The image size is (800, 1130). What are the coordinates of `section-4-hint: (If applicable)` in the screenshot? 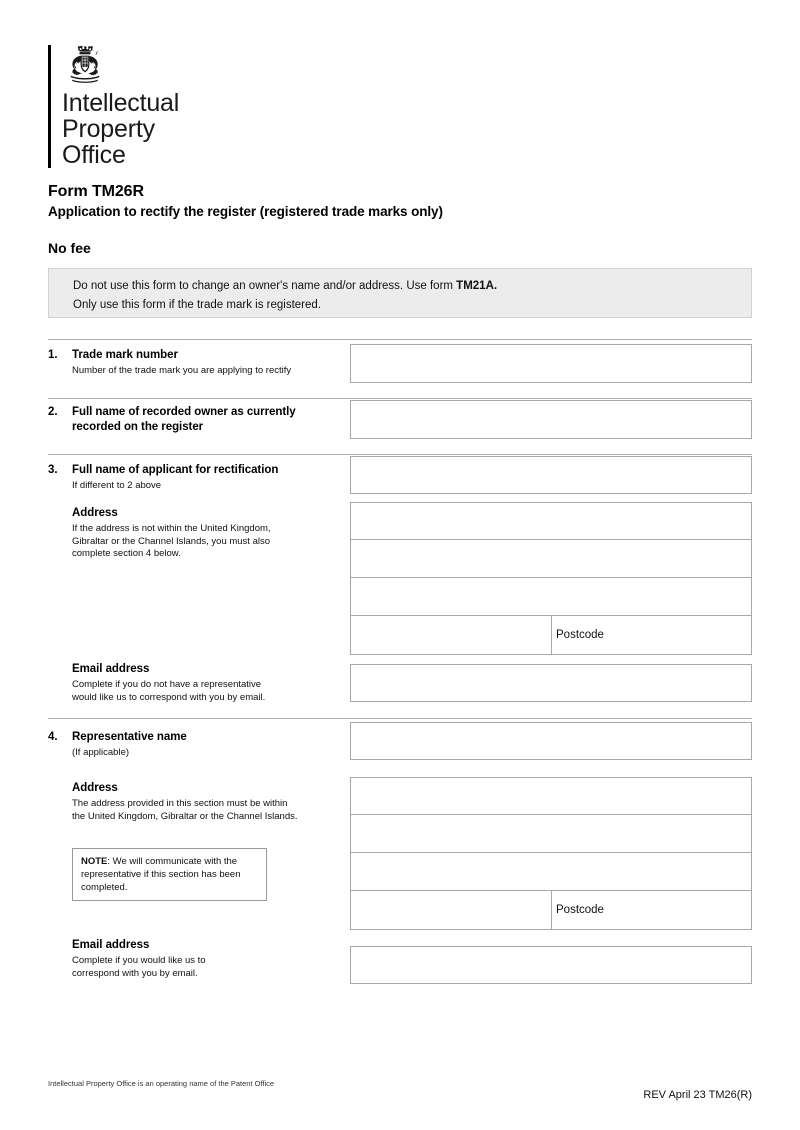 It's located at (101, 752).